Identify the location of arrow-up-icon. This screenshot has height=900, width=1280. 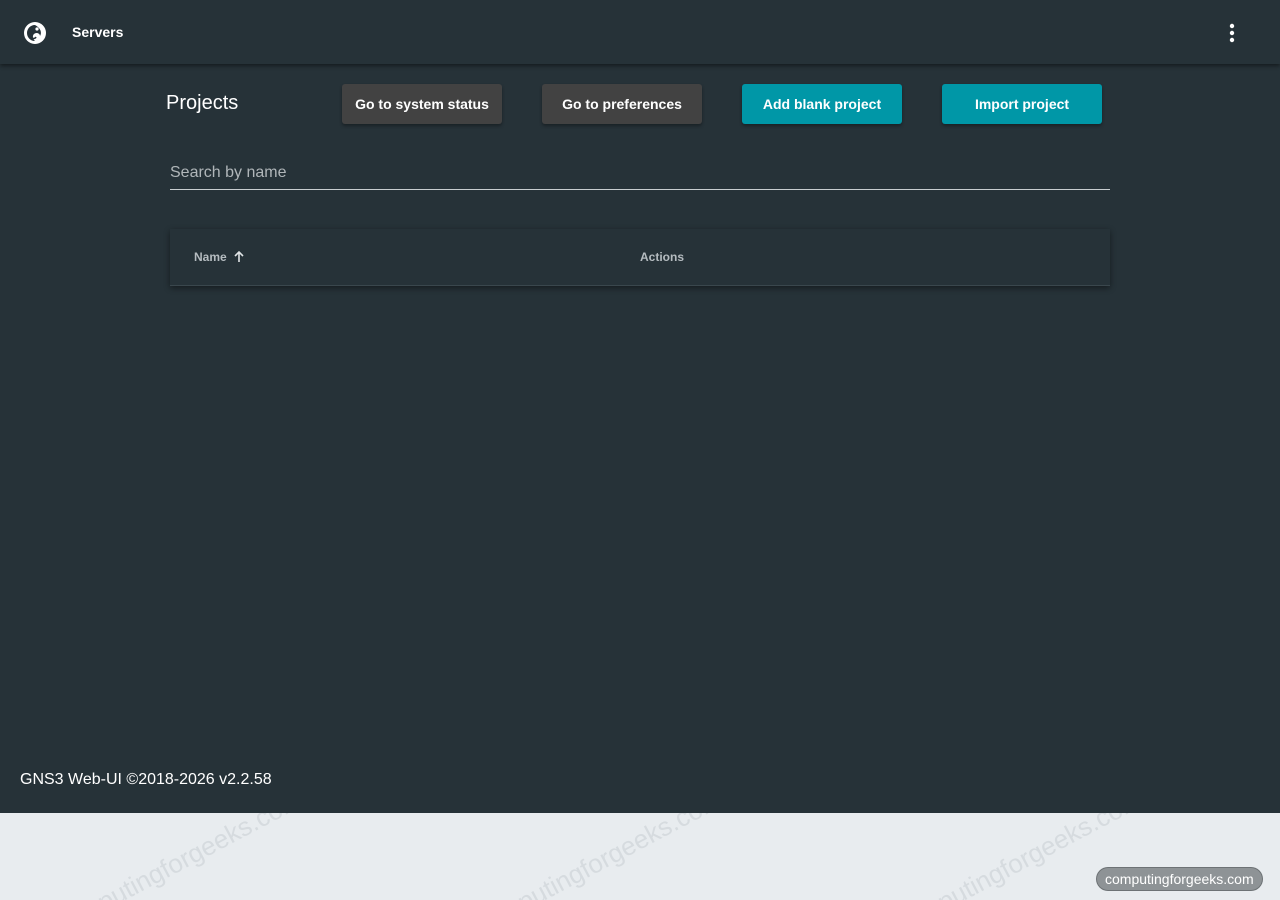
(239, 256).